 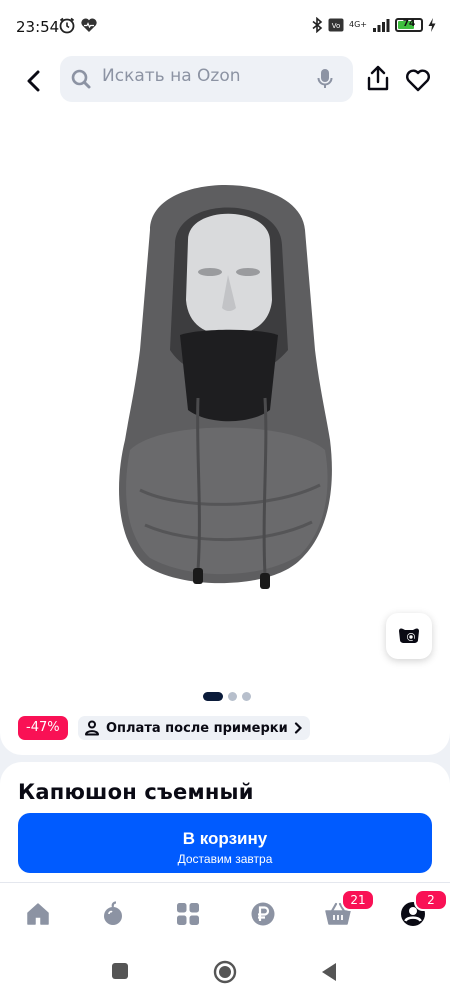 I want to click on nav-fresh, so click(x=113, y=914).